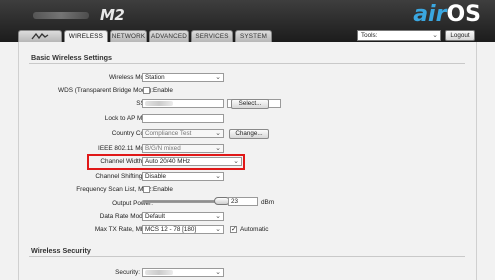  I want to click on ieee-mode-select: B/G/N mixed ⌄, so click(183, 148).